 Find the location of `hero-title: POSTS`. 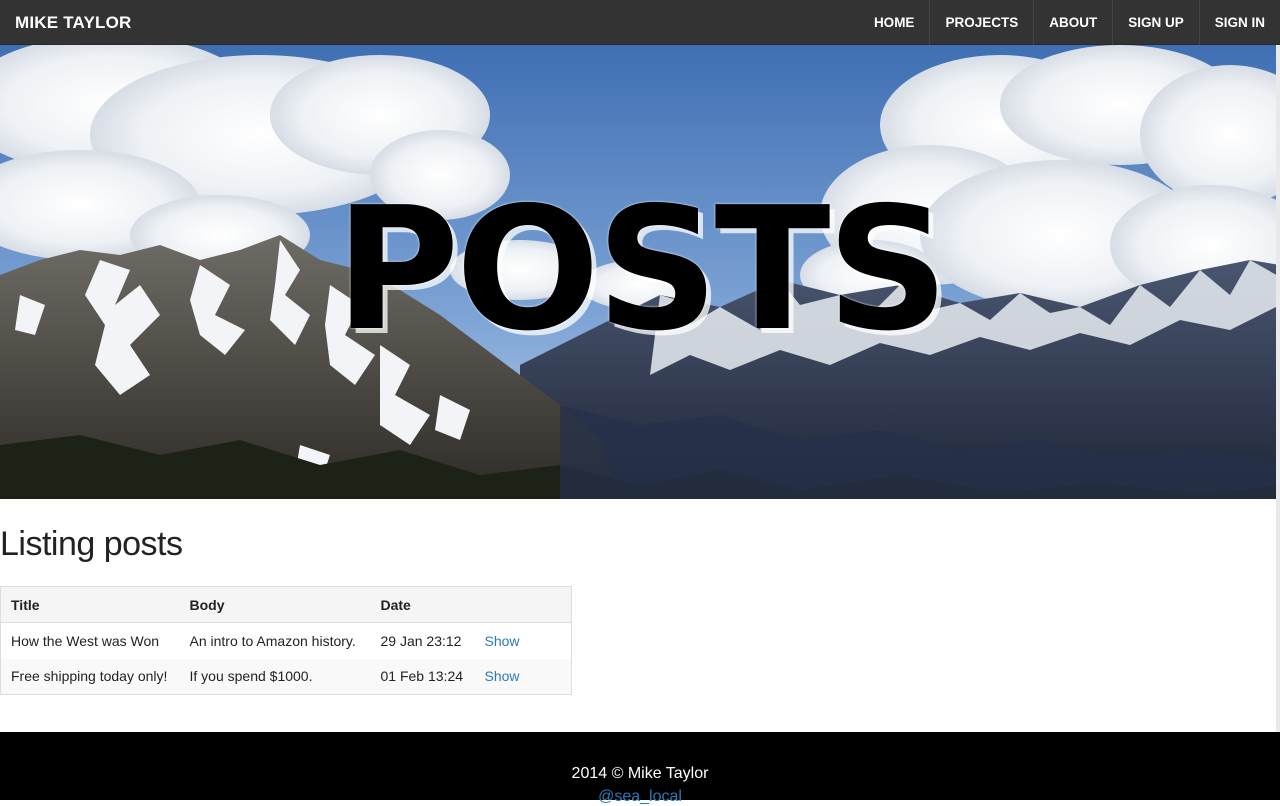

hero-title: POSTS is located at coordinates (642, 270).